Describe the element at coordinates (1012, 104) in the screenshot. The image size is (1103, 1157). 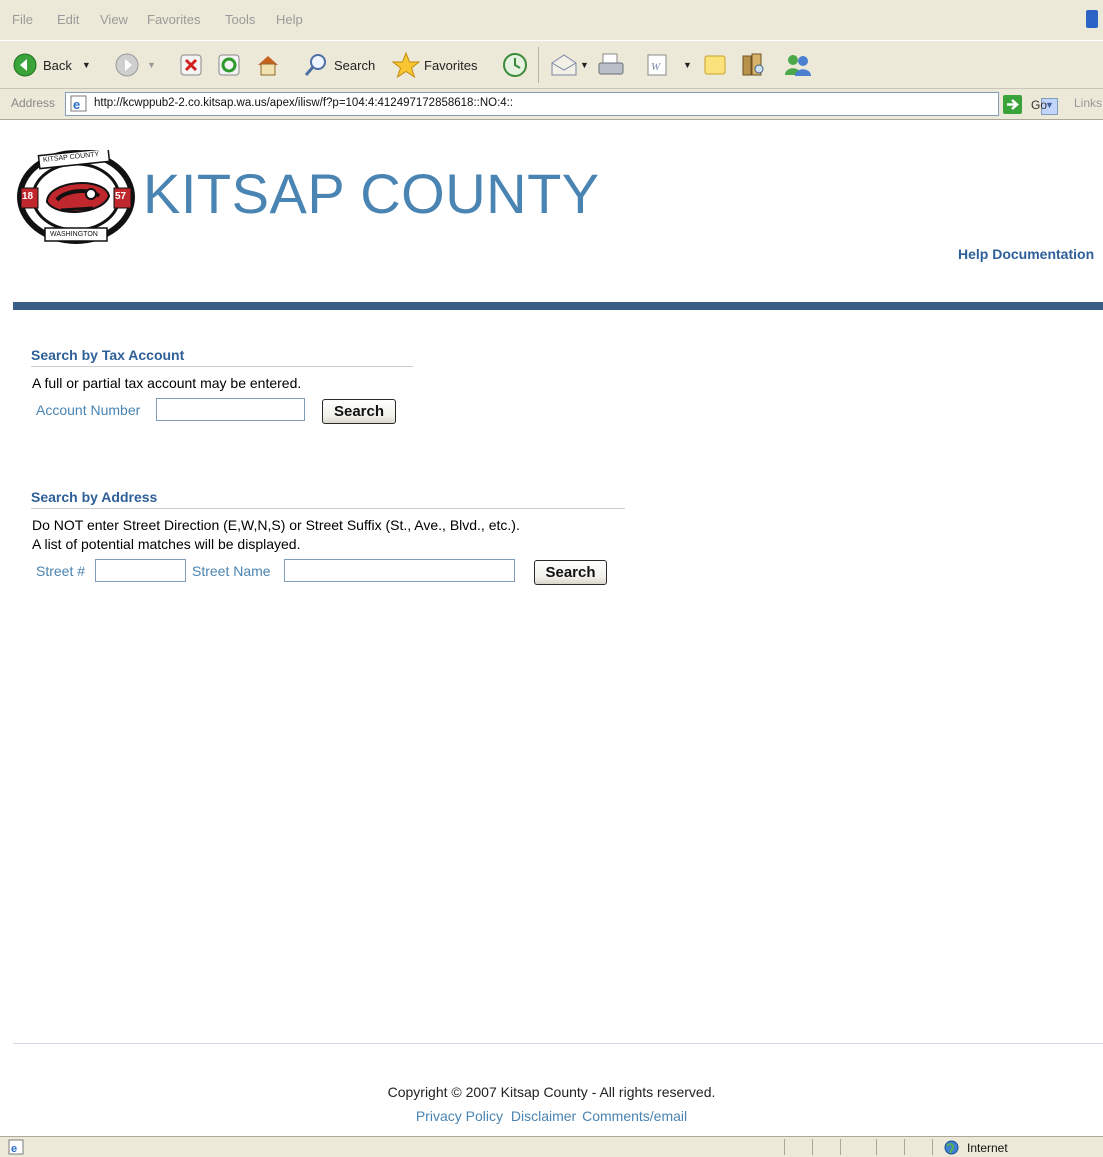
I see `go-arrow-icon` at that location.